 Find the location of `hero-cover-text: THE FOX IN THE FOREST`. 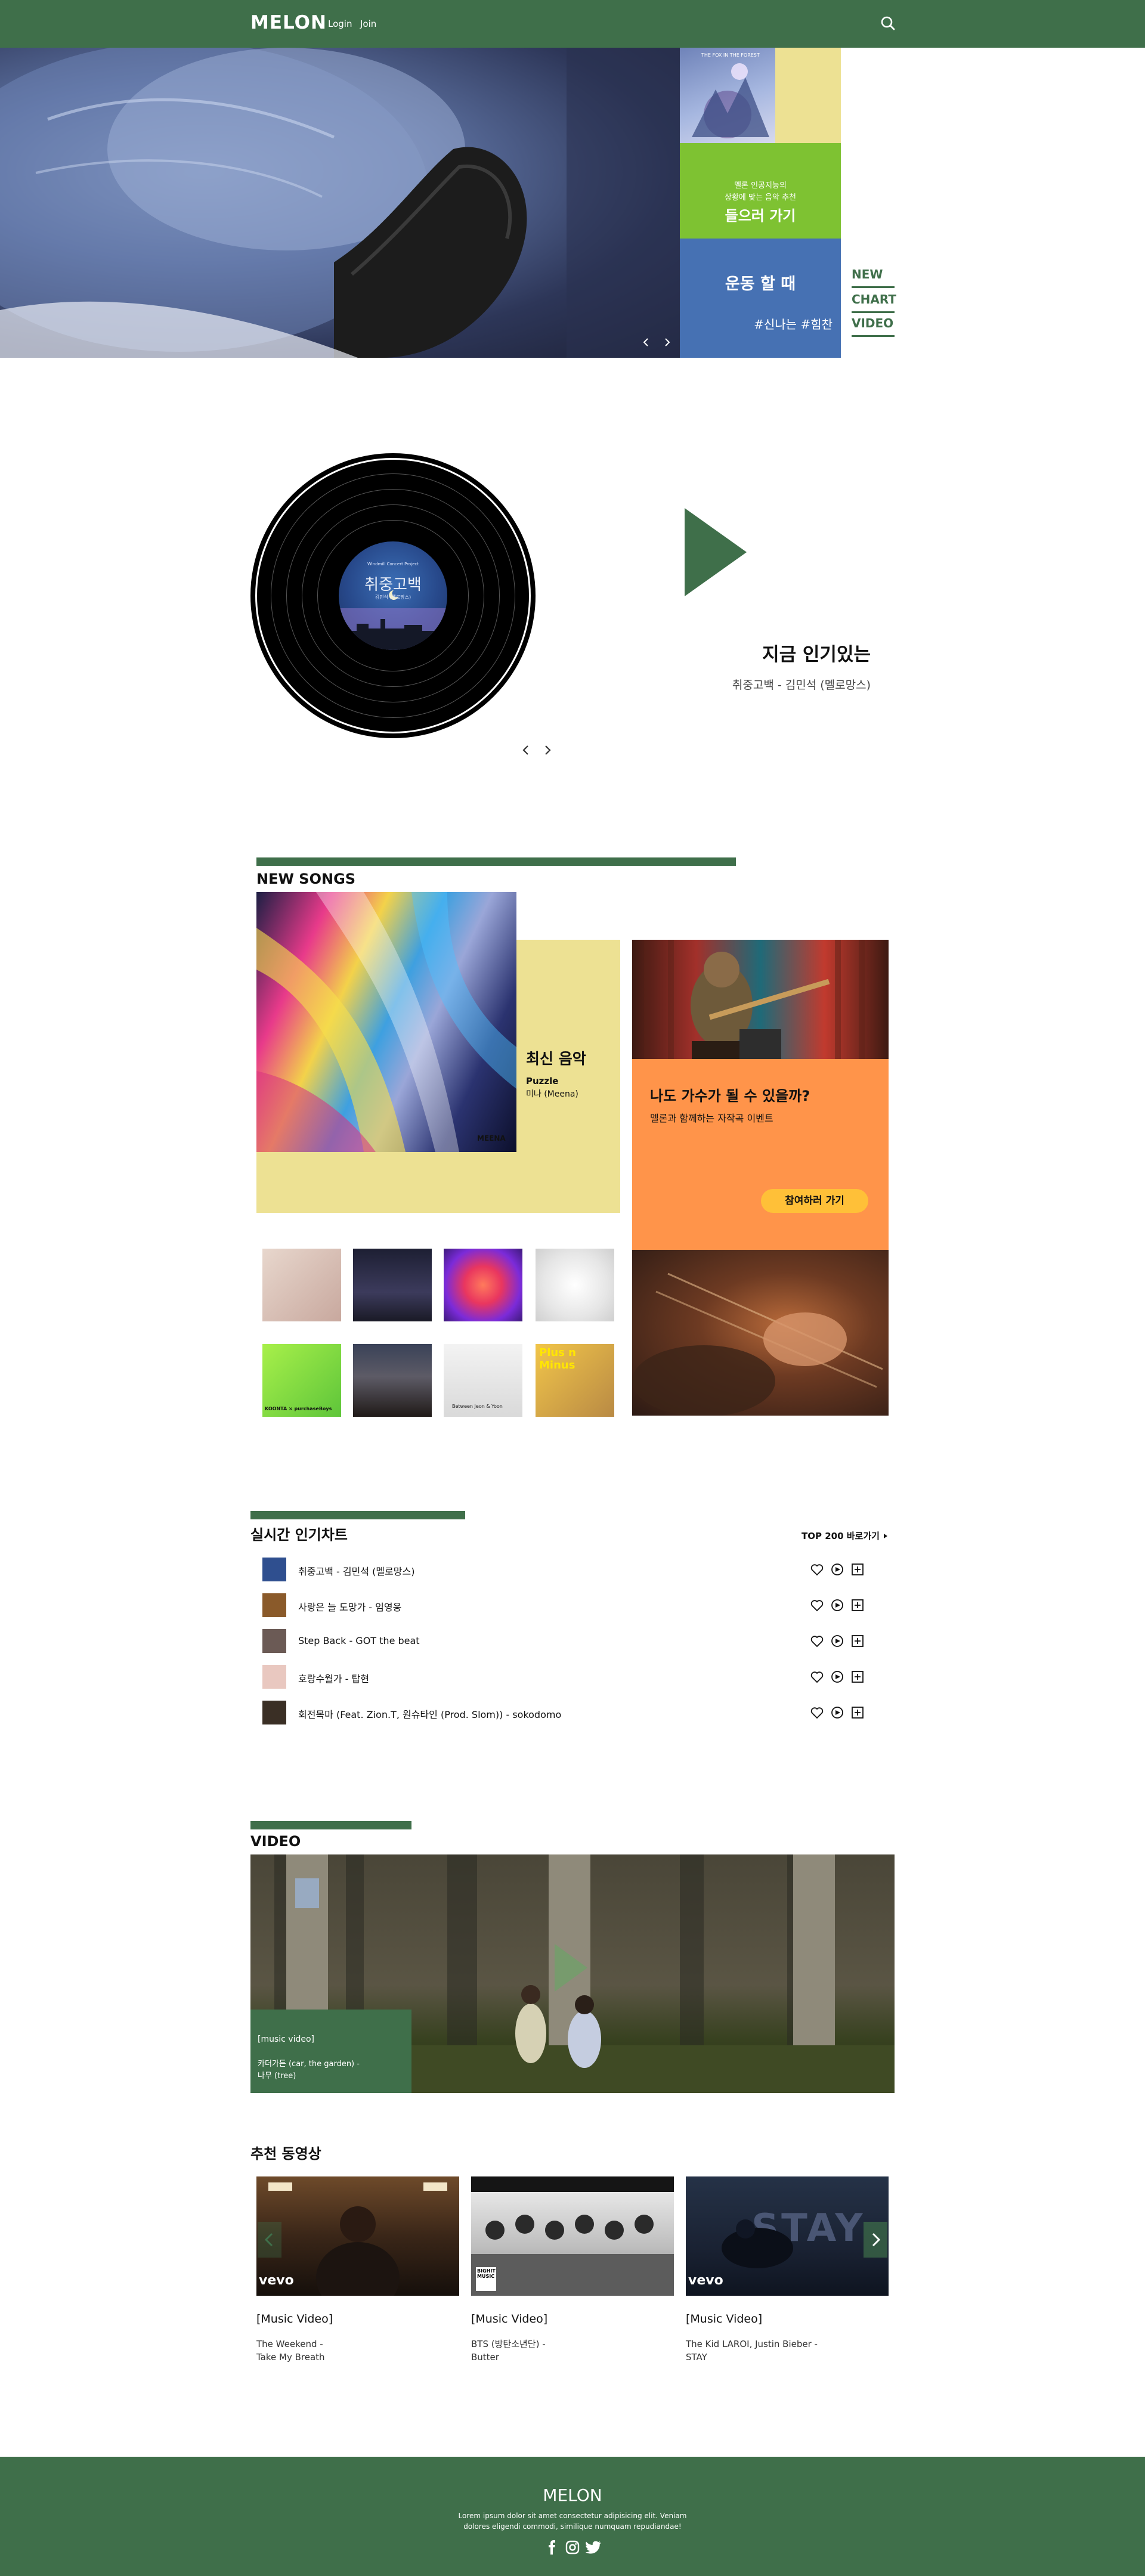

hero-cover-text: THE FOX IN THE FOREST is located at coordinates (730, 55).